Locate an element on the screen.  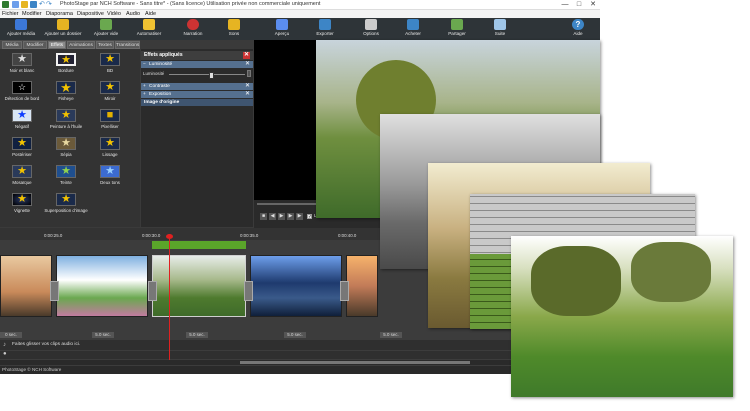
effect-two-tone: ★ Deux tons is located at coordinates (110, 179).